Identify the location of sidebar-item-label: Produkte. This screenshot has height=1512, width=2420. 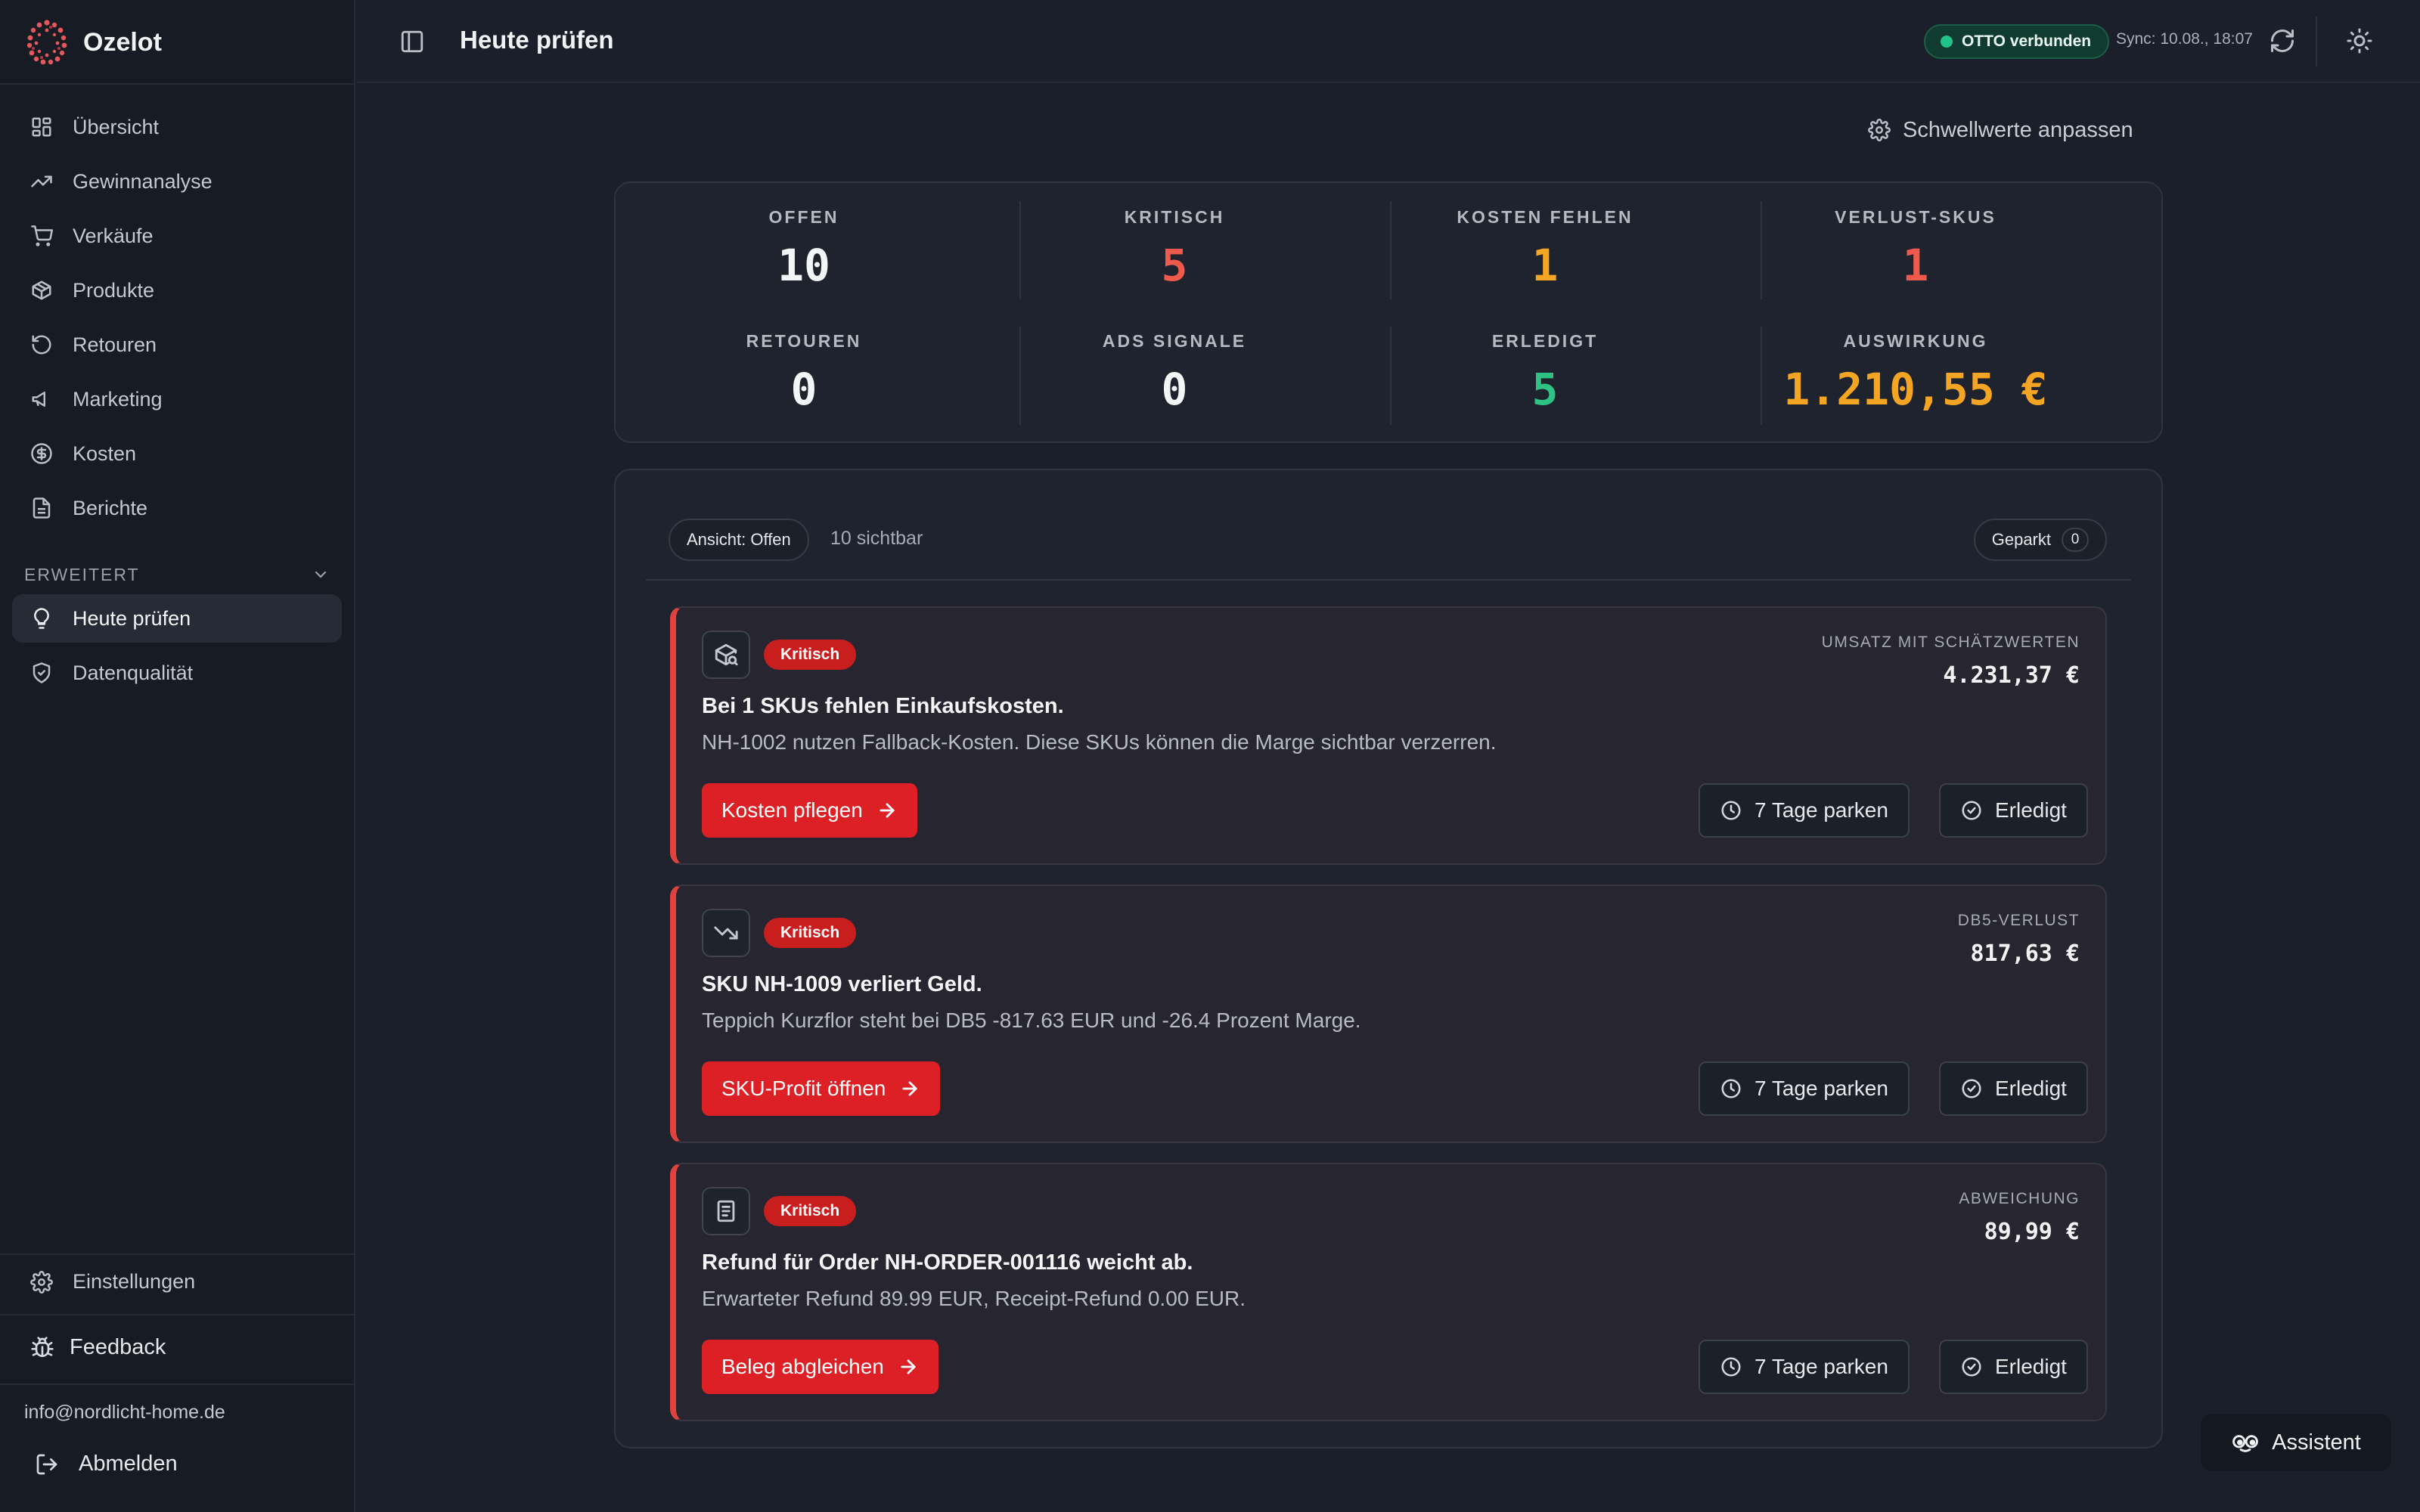
(114, 290).